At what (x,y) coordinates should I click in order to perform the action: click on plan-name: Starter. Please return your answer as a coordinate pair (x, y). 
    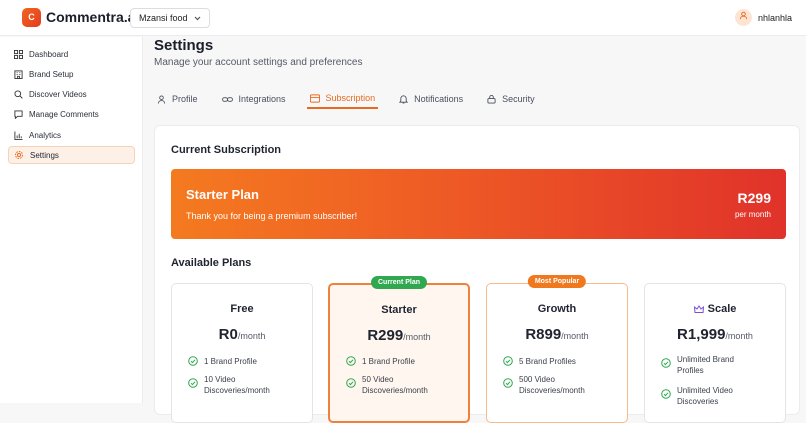
    Looking at the image, I should click on (399, 310).